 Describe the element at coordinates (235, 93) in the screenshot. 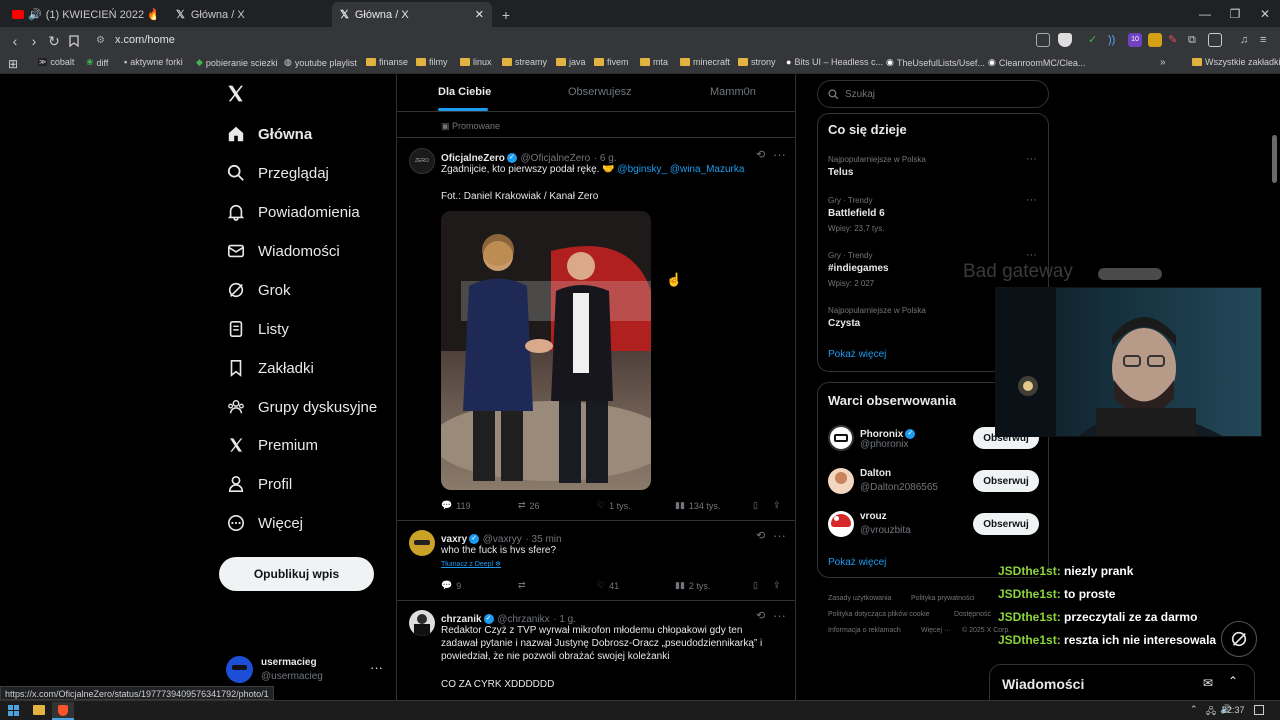

I see `x-logo-icon` at that location.